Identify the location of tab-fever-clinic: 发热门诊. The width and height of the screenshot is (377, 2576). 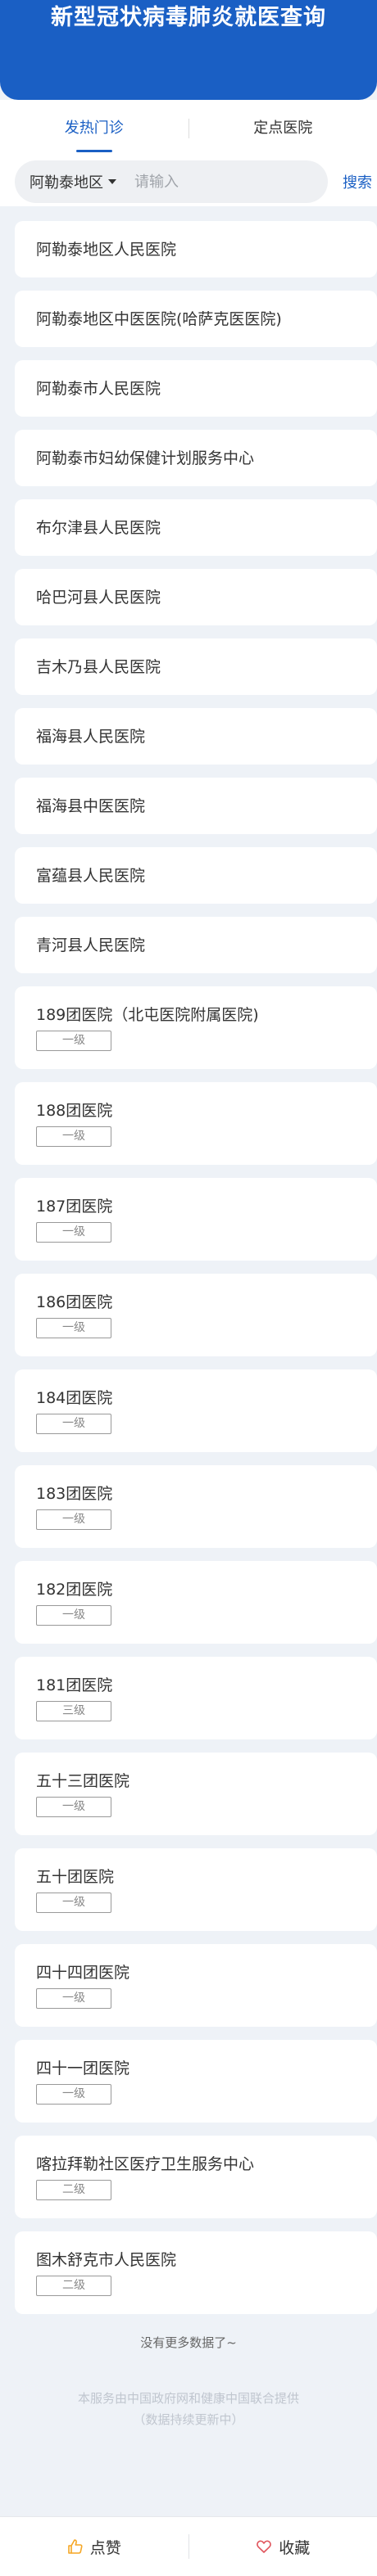
(94, 128).